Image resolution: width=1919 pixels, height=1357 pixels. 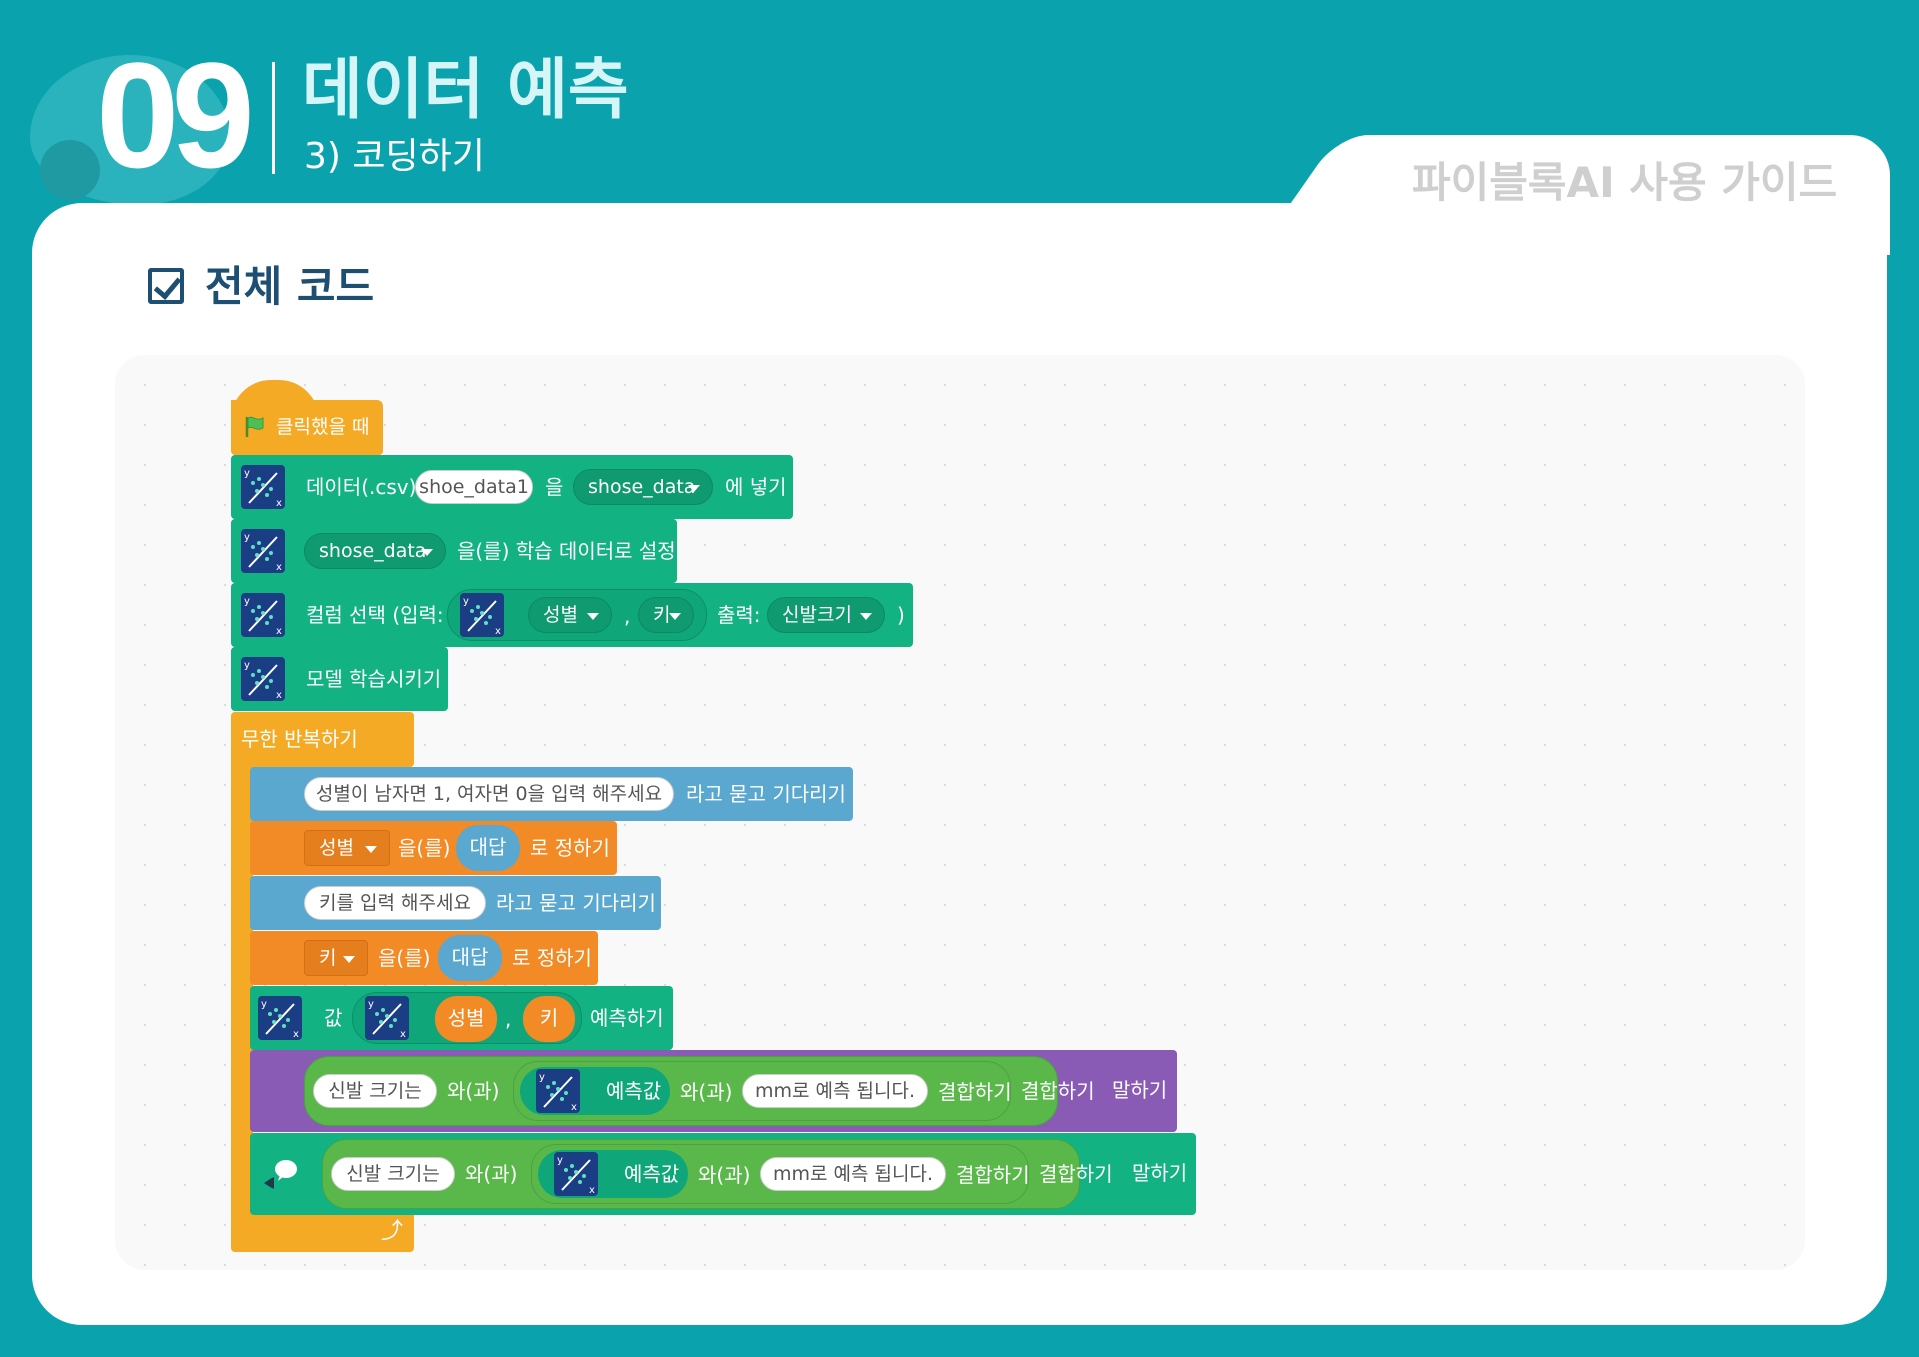 I want to click on block-text: 말하기, so click(x=1140, y=1090).